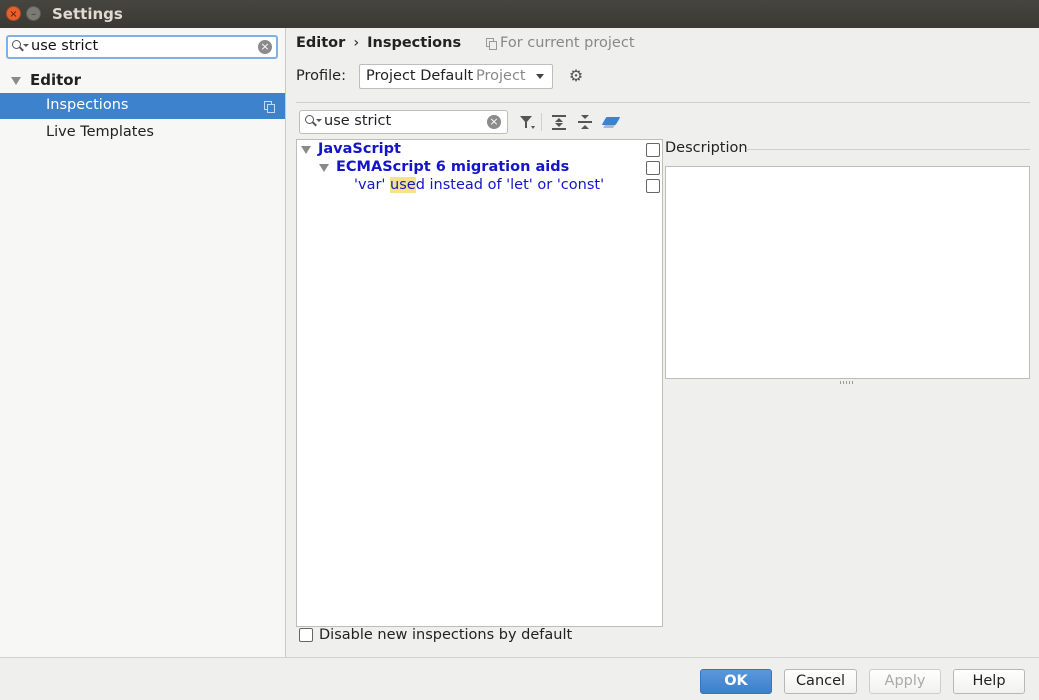 The width and height of the screenshot is (1039, 700). Describe the element at coordinates (706, 148) in the screenshot. I see `description-label: Description` at that location.